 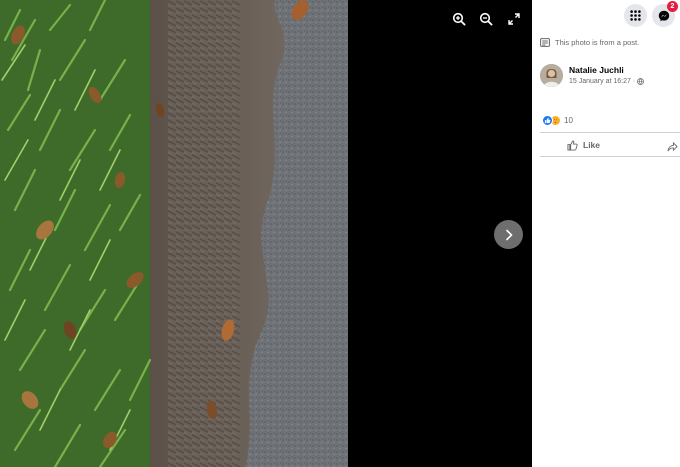 I want to click on globe-icon, so click(x=641, y=81).